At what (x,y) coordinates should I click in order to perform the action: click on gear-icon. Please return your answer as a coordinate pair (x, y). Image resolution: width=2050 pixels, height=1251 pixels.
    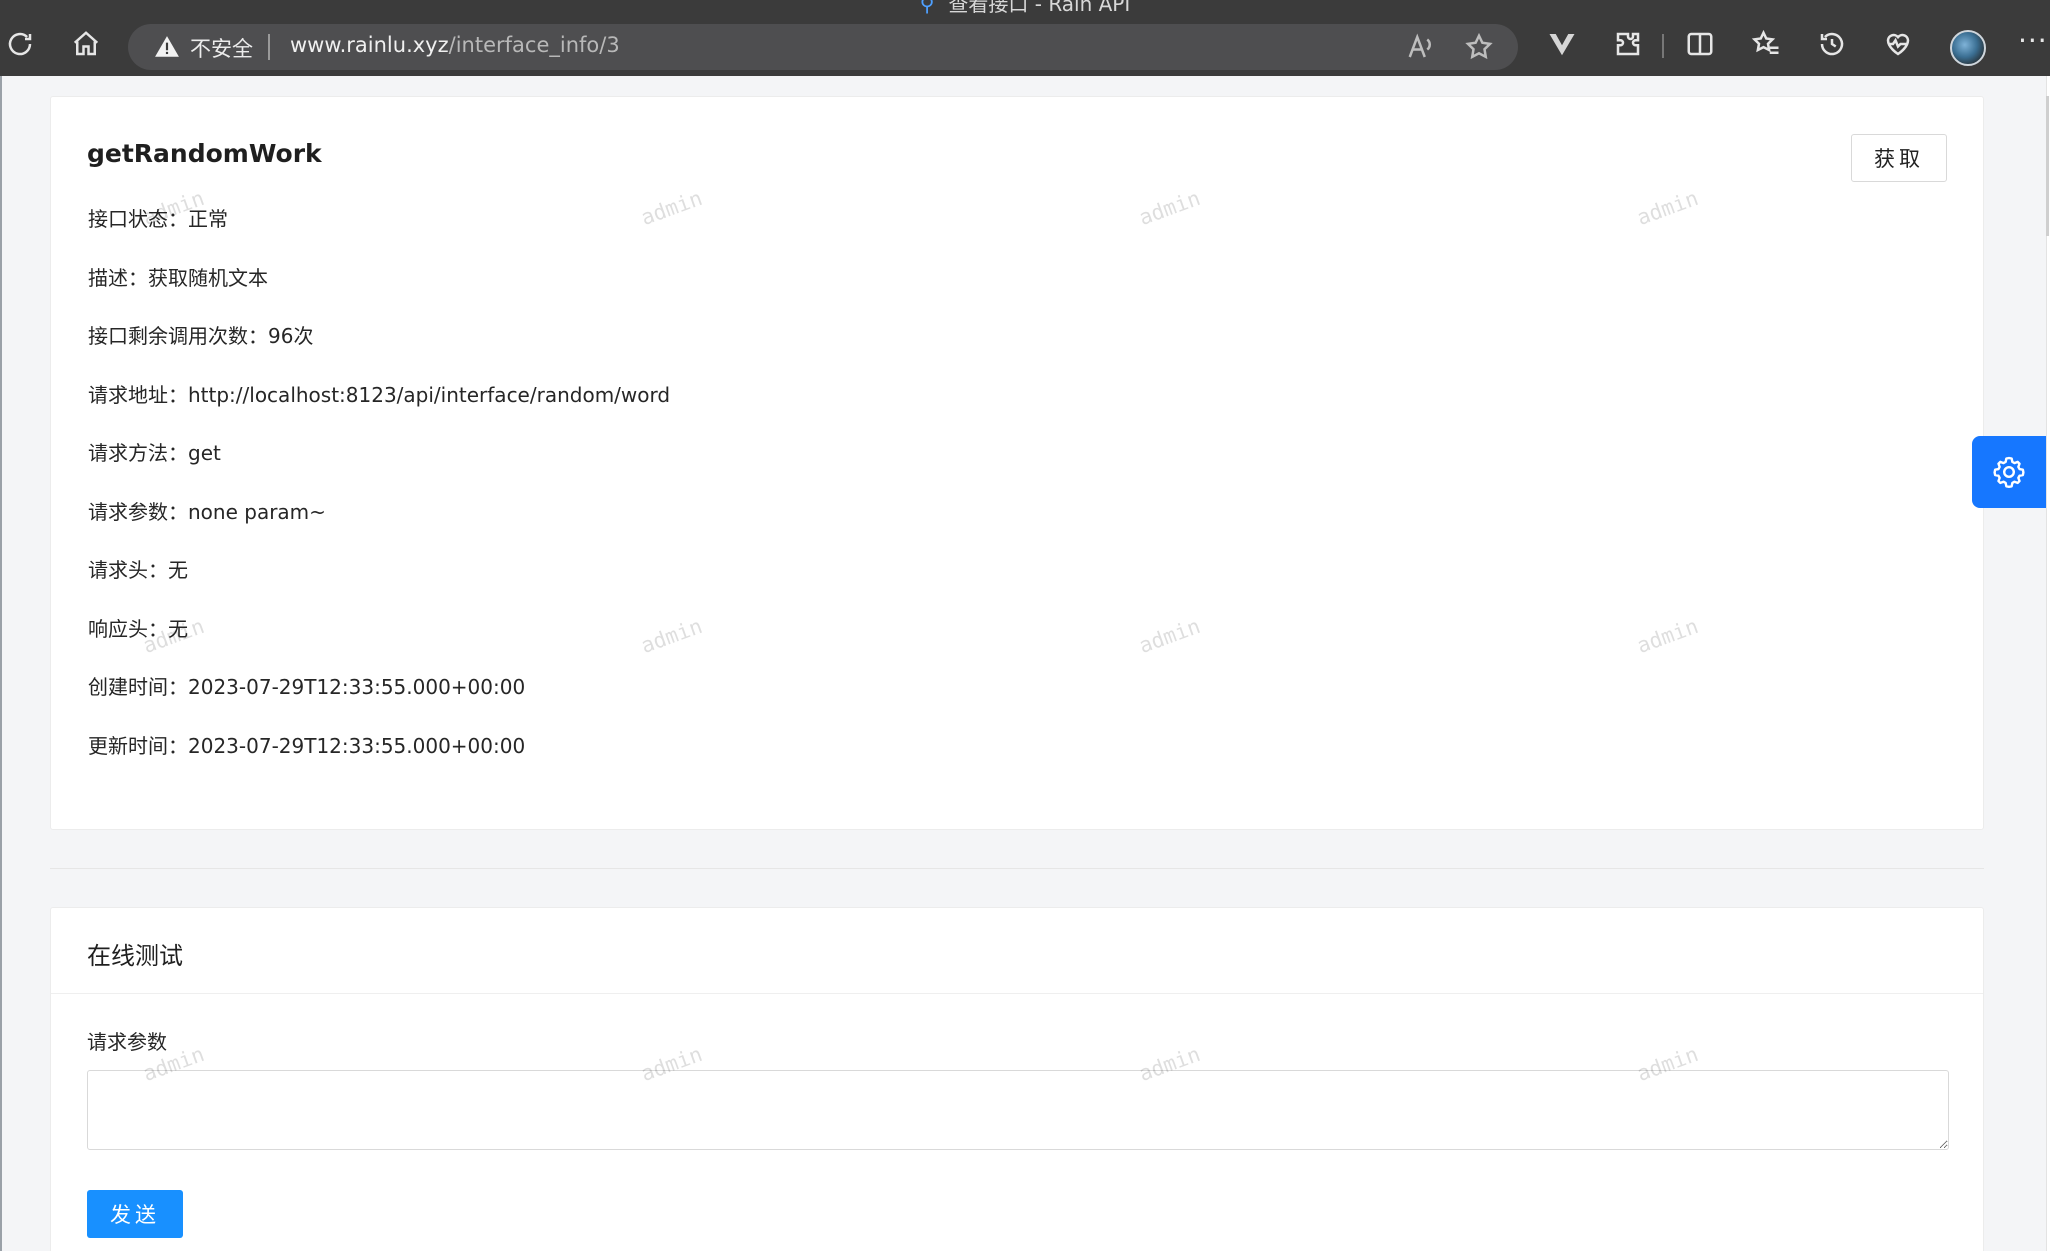
    Looking at the image, I should click on (2009, 472).